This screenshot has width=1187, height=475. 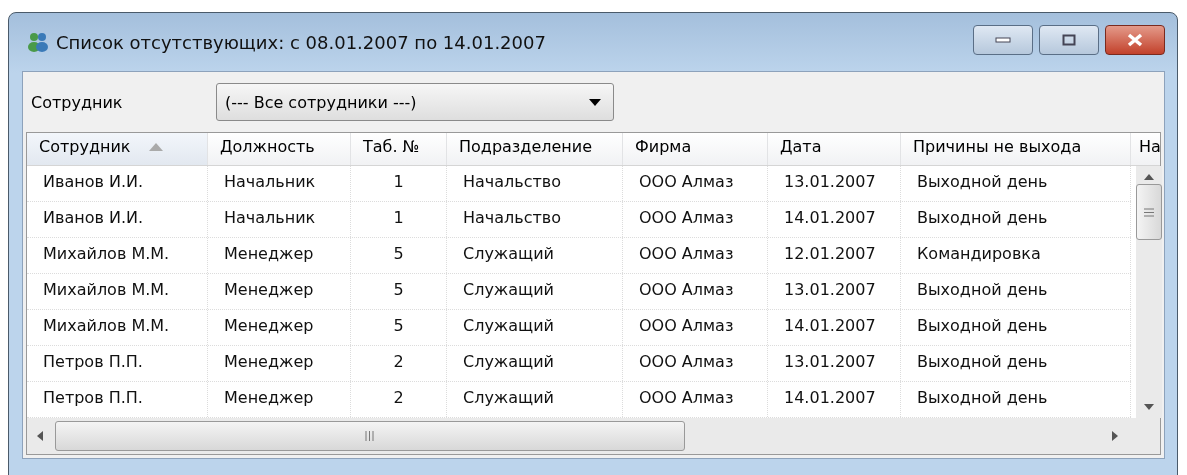 What do you see at coordinates (1115, 436) in the screenshot?
I see `scroll-right-icon` at bounding box center [1115, 436].